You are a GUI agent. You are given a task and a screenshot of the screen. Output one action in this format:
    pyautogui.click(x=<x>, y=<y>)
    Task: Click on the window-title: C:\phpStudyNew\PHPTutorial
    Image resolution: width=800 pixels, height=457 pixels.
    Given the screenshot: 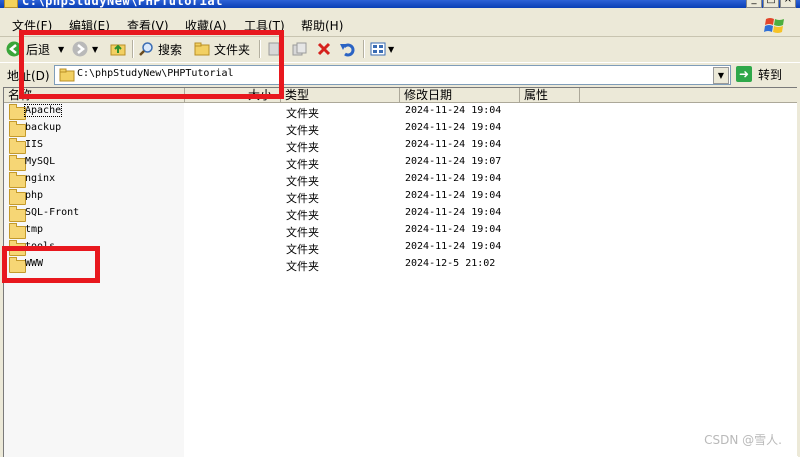 What is the action you would take?
    pyautogui.click(x=122, y=4)
    